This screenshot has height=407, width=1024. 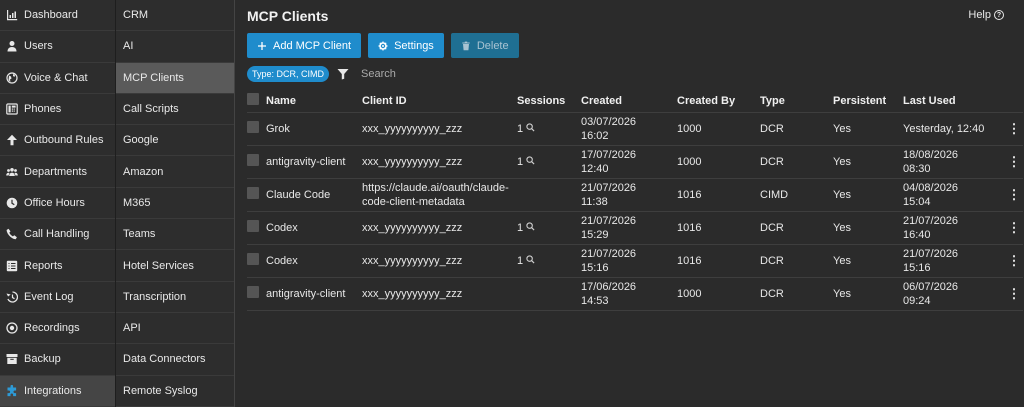 I want to click on client-type: DCR, so click(x=772, y=261).